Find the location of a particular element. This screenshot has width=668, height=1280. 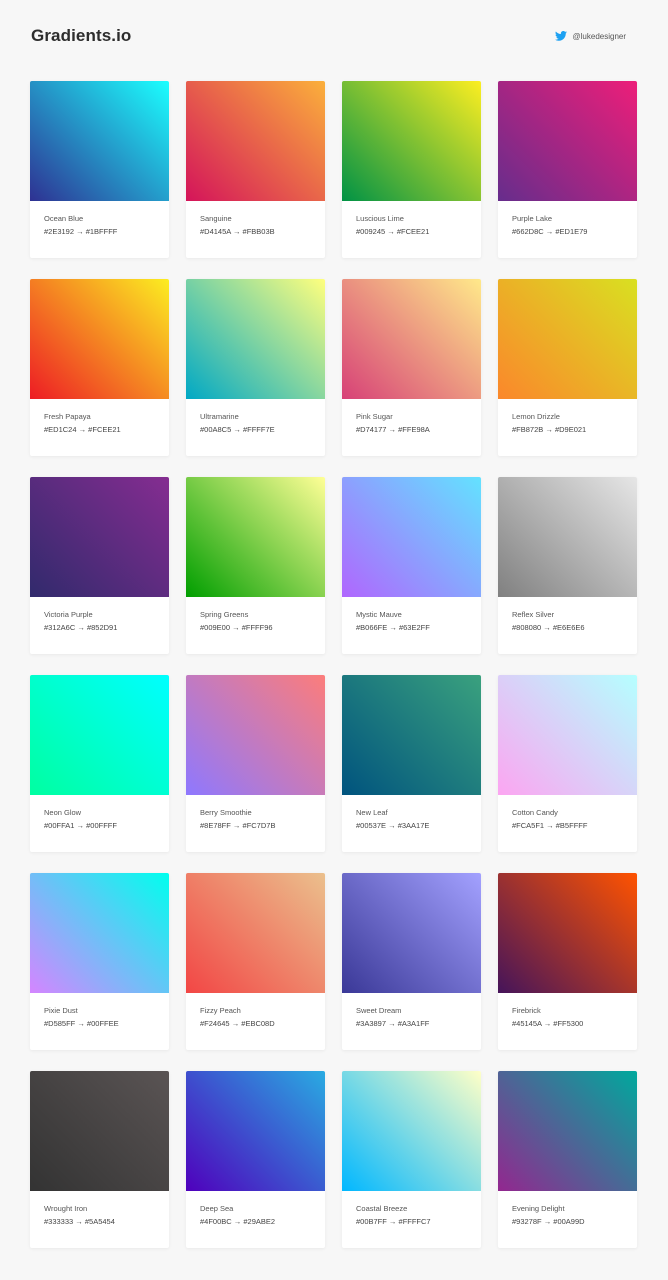

gradient-card: Lemon Drizzle #FB872B → #D9E021 is located at coordinates (567, 367).